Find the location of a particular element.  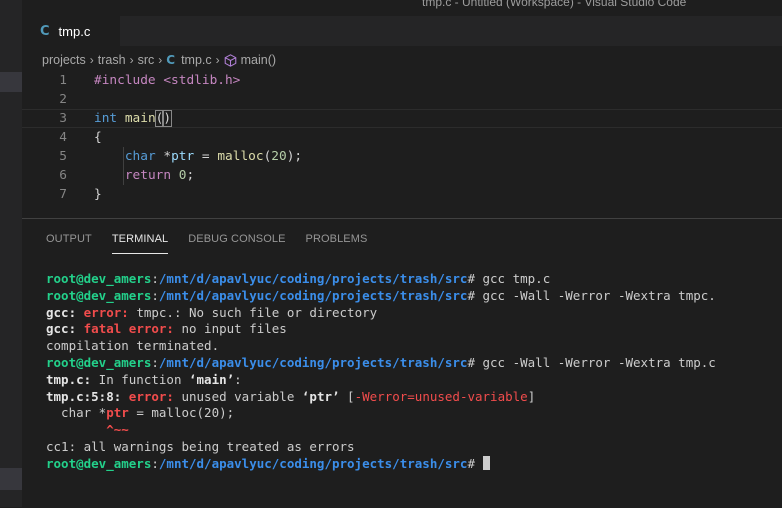

terminal-line: char *ptr = malloc(20); is located at coordinates (381, 413).